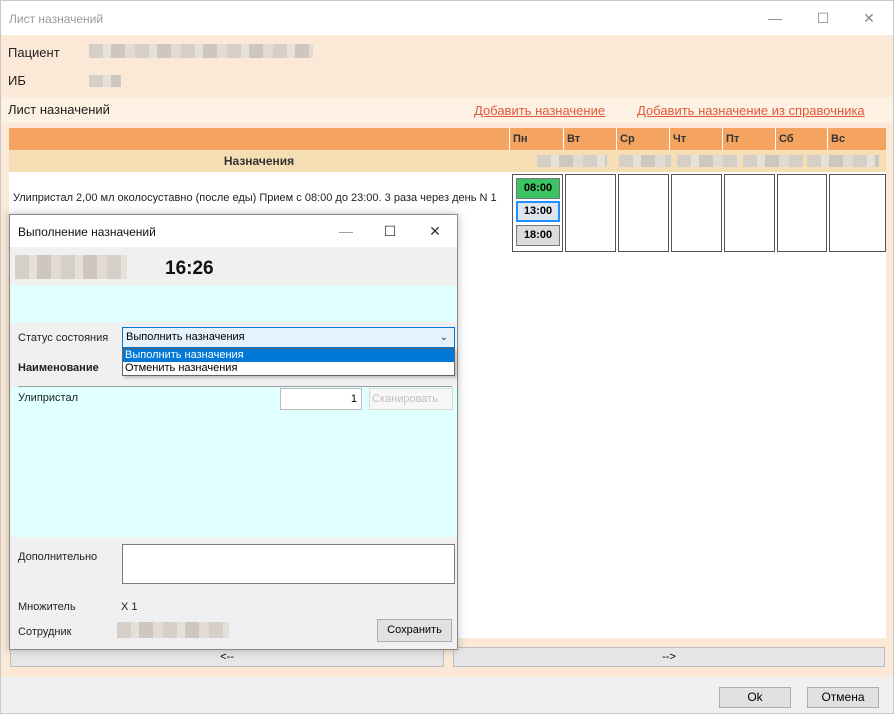 Image resolution: width=894 pixels, height=714 pixels. I want to click on time-slot-1800: 18:00, so click(538, 235).